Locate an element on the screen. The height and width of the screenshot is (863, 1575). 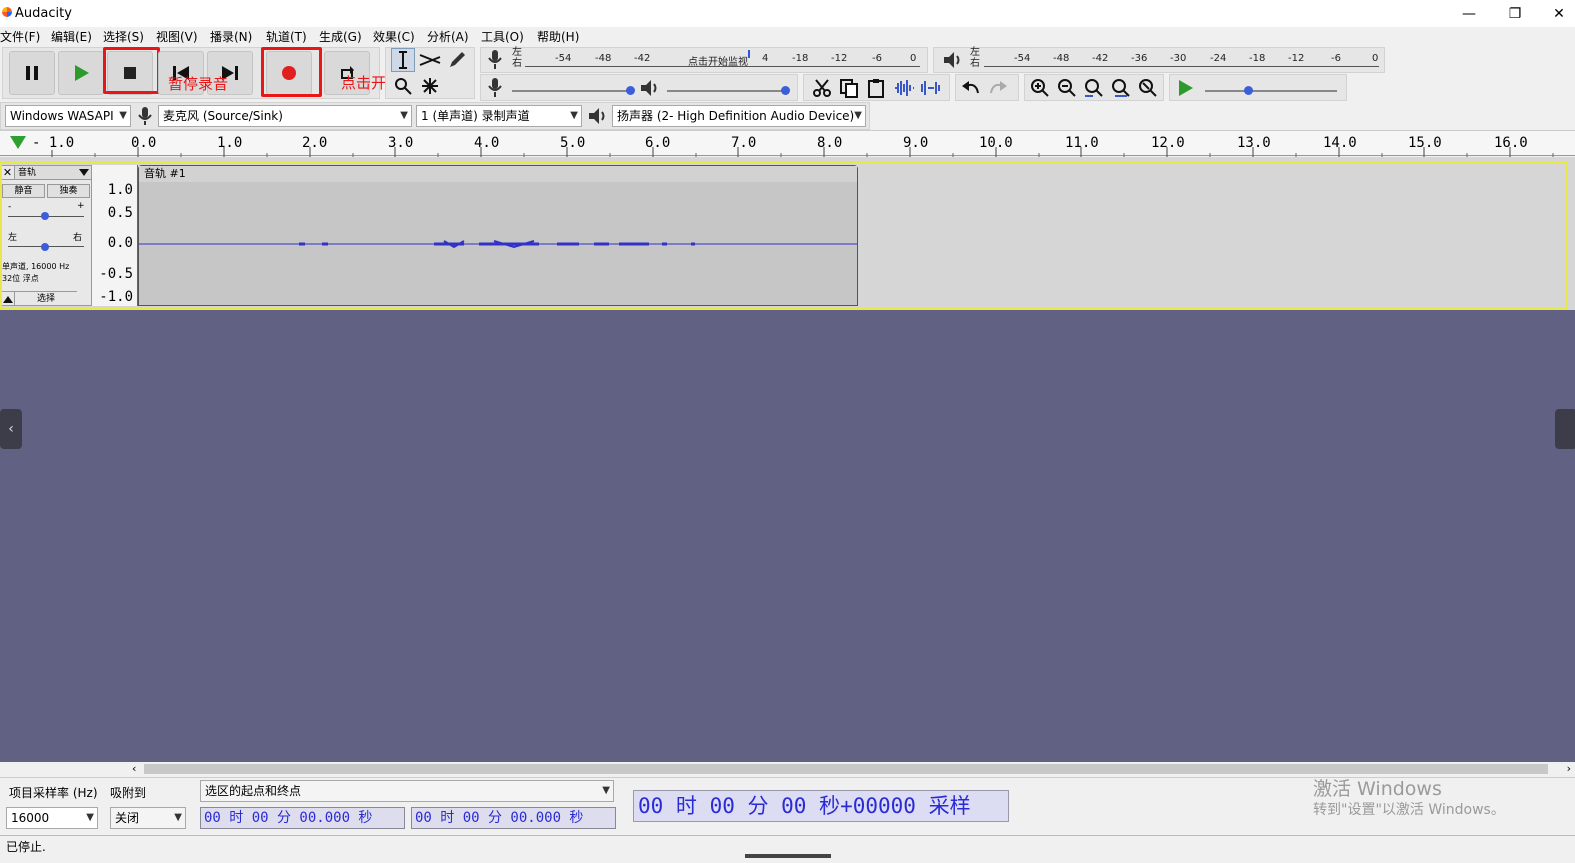
fit-selection-icon is located at coordinates (1094, 88).